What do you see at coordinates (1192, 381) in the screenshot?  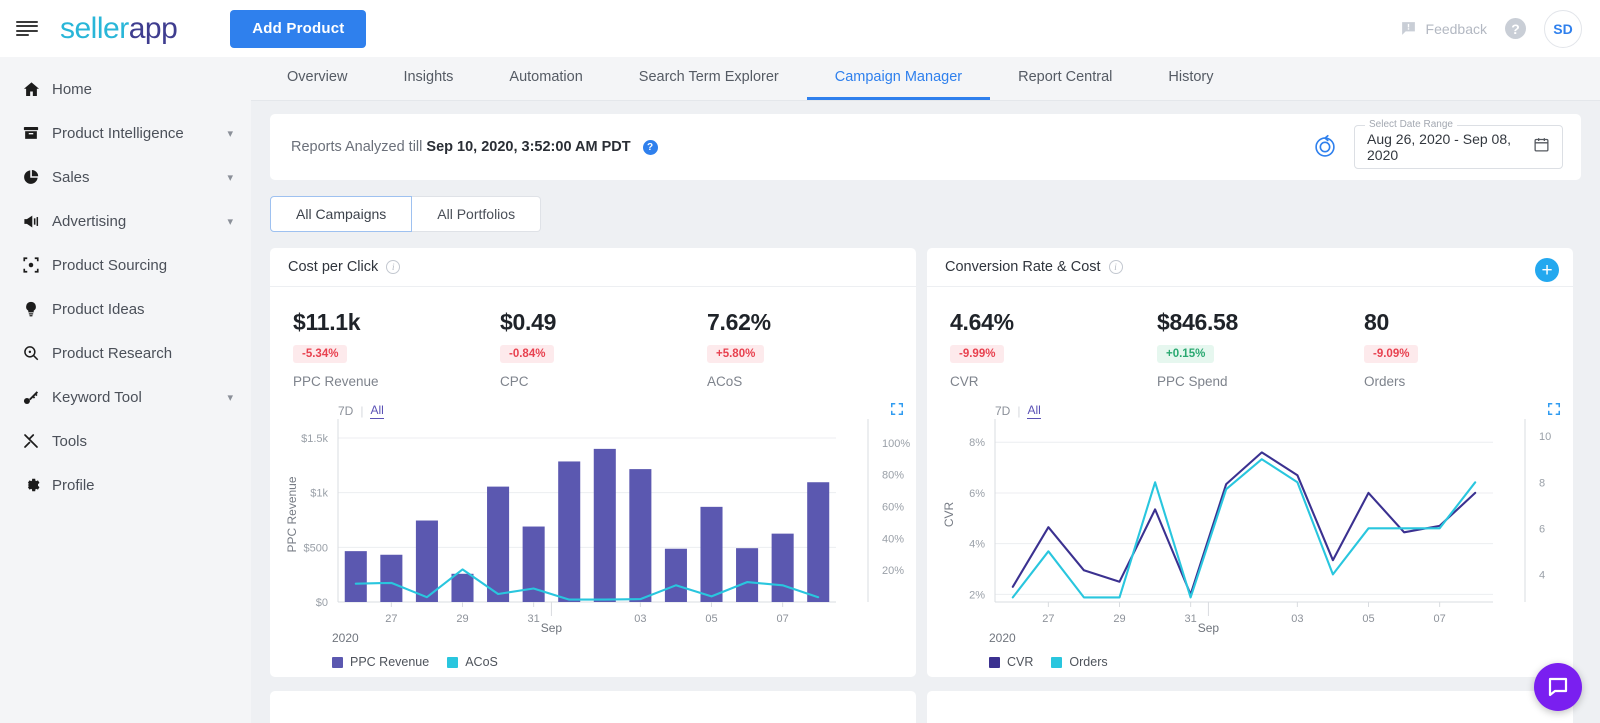 I see `kpi-label: PPC Spend` at bounding box center [1192, 381].